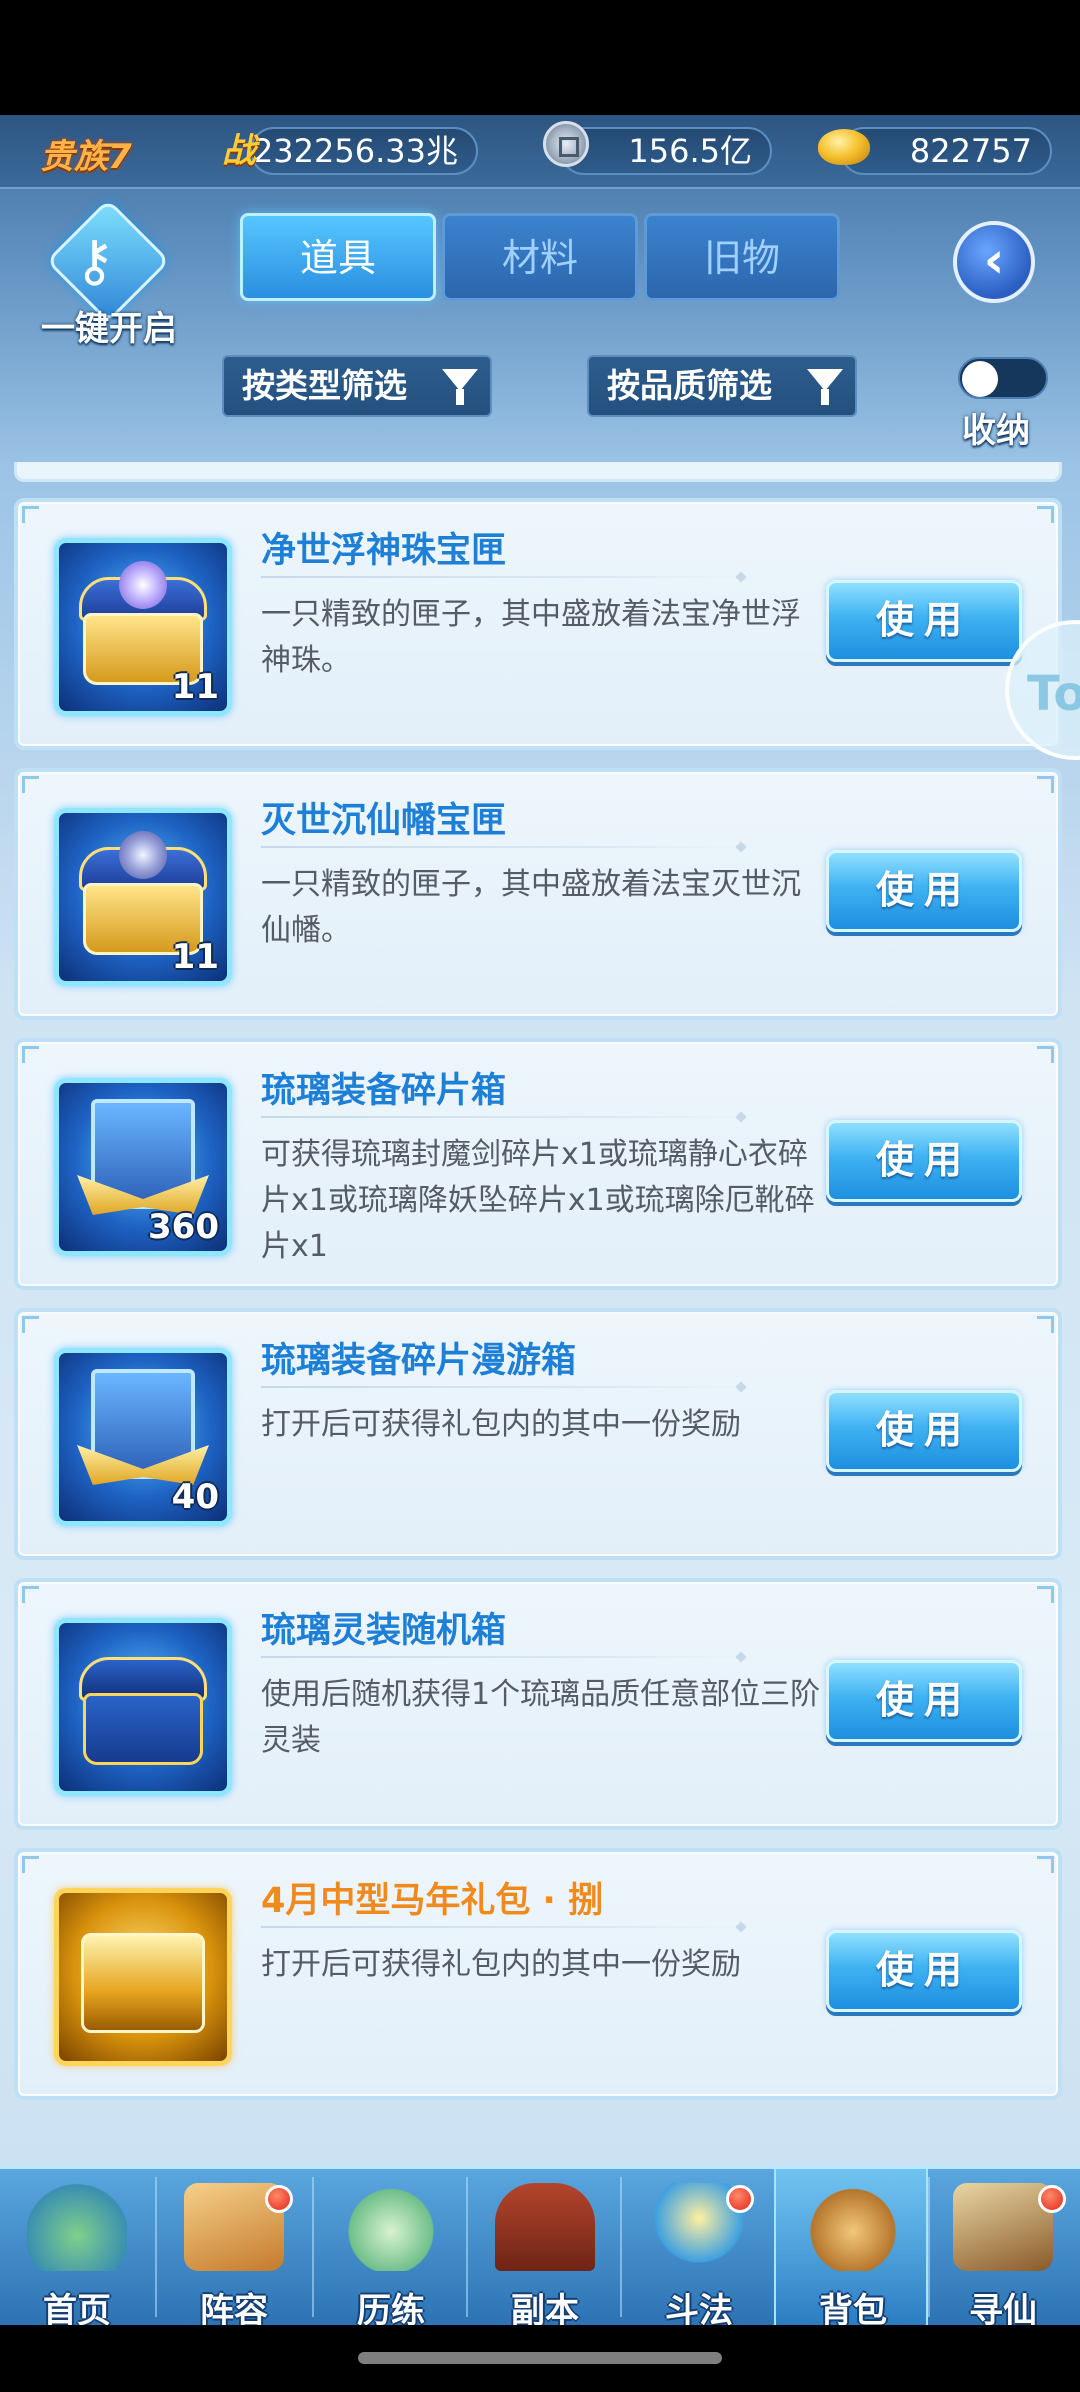 This screenshot has height=2392, width=1080. I want to click on nav-label: 首页, so click(77, 2308).